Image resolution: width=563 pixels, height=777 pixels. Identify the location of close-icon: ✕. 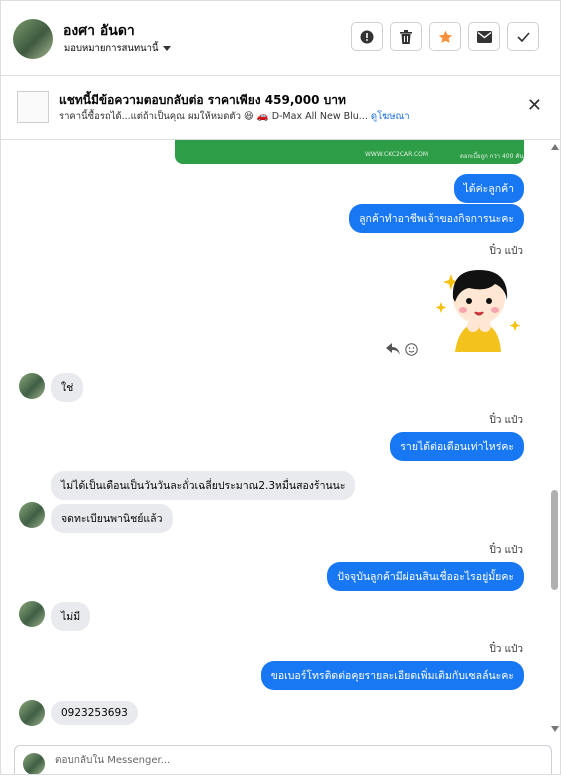
(534, 106).